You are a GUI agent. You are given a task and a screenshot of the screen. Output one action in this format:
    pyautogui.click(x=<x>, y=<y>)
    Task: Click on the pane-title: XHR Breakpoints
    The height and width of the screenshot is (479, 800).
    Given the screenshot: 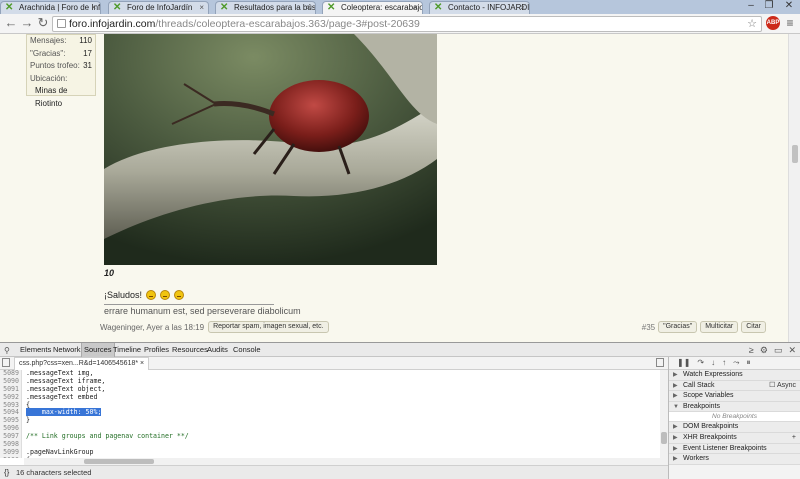 What is the action you would take?
    pyautogui.click(x=710, y=437)
    